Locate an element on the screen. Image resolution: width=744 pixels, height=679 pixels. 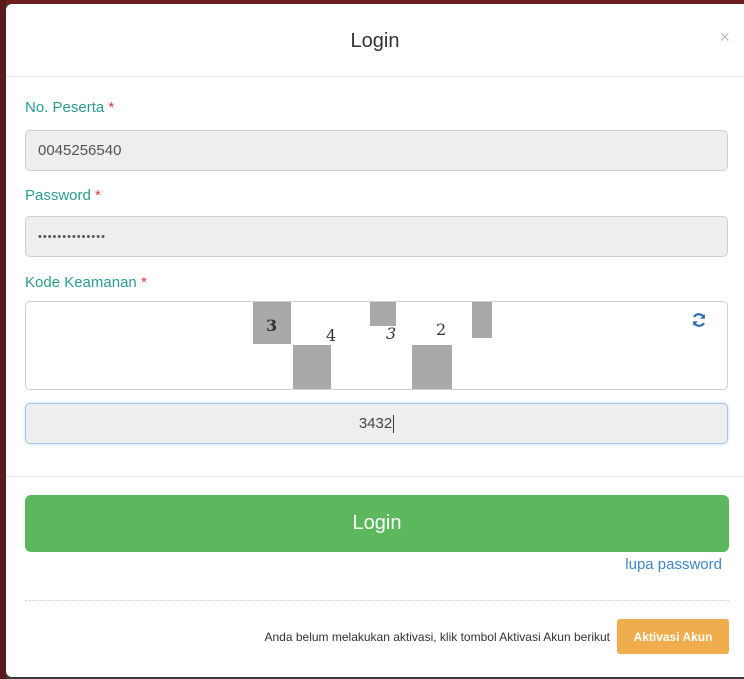
forgot-password-link: lupa password is located at coordinates (673, 564).